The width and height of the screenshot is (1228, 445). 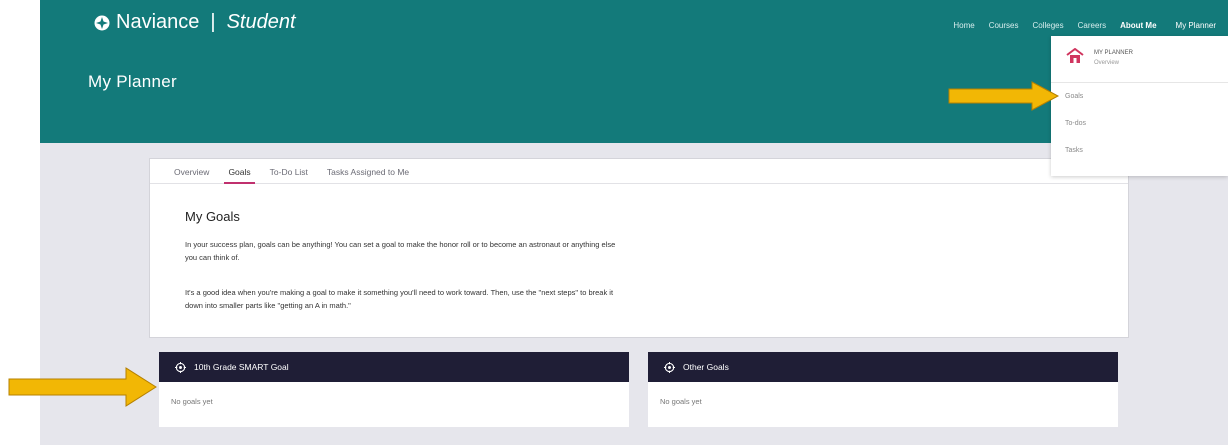 What do you see at coordinates (1004, 96) in the screenshot?
I see `annotation-arrow-goals` at bounding box center [1004, 96].